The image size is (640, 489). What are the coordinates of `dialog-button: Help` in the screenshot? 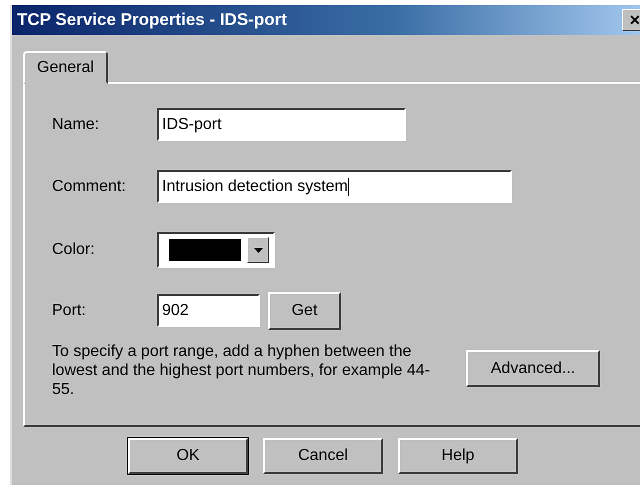 It's located at (458, 456).